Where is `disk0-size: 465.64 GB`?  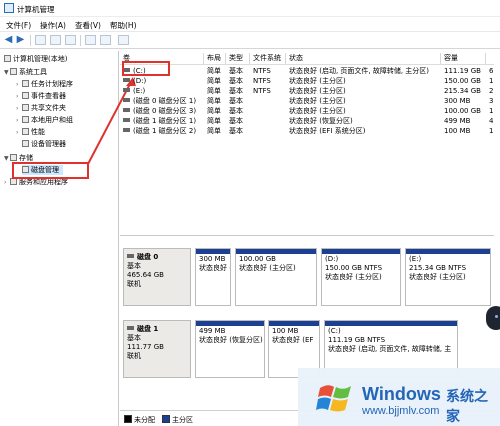 disk0-size: 465.64 GB is located at coordinates (145, 275).